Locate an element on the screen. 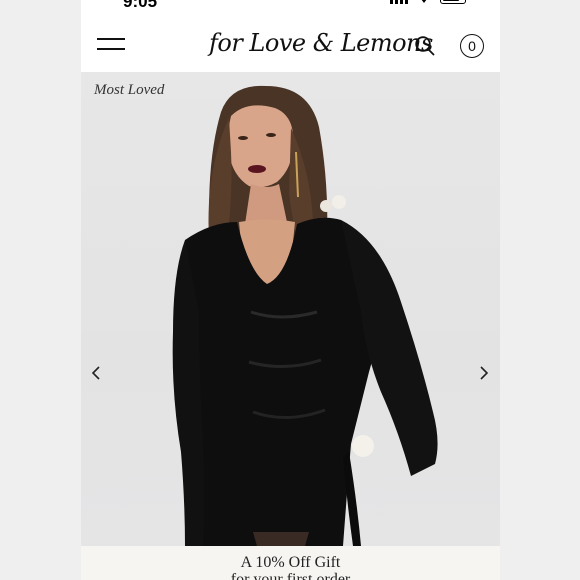 This screenshot has height=580, width=580. promo-title: A 10% Off Gift is located at coordinates (290, 562).